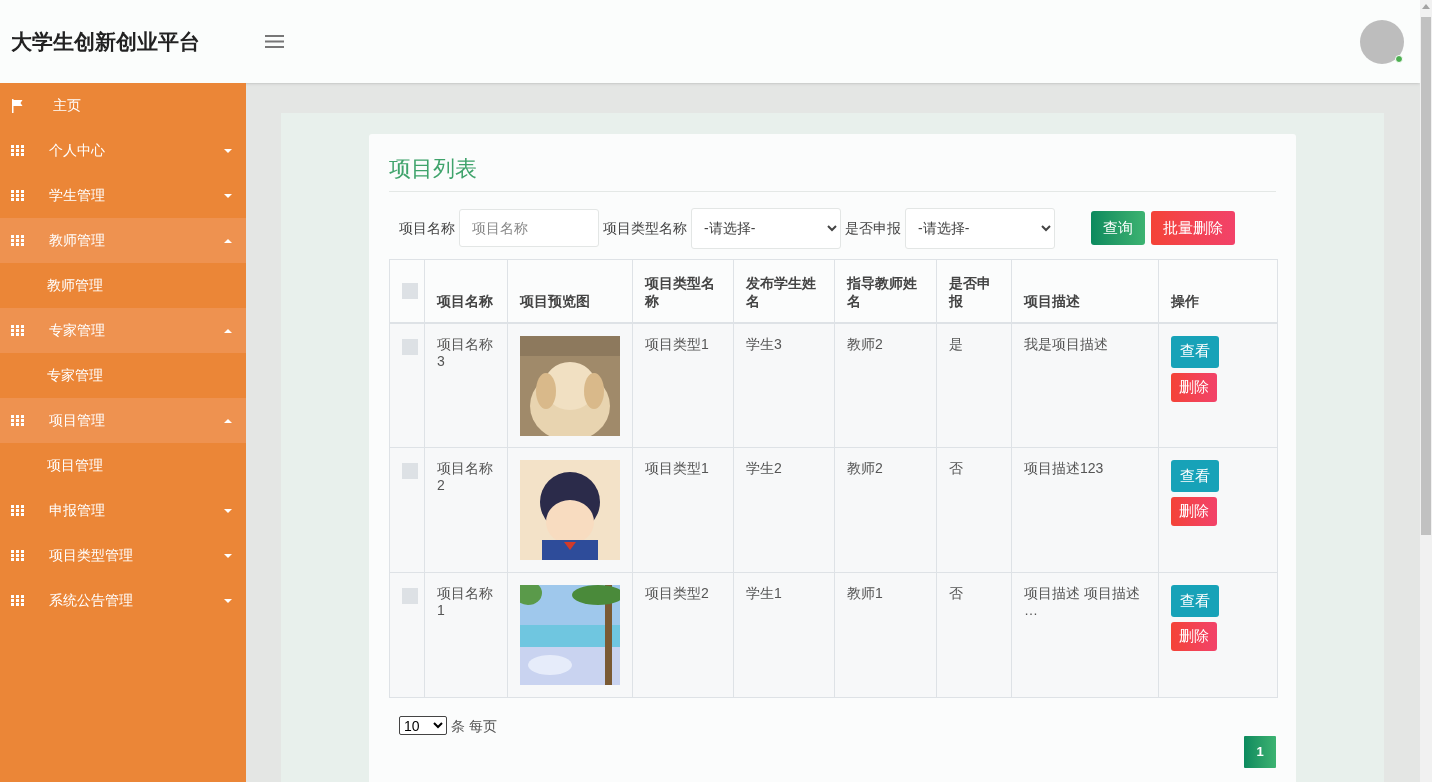 The width and height of the screenshot is (1432, 782). I want to click on table-cell: 是, so click(956, 343).